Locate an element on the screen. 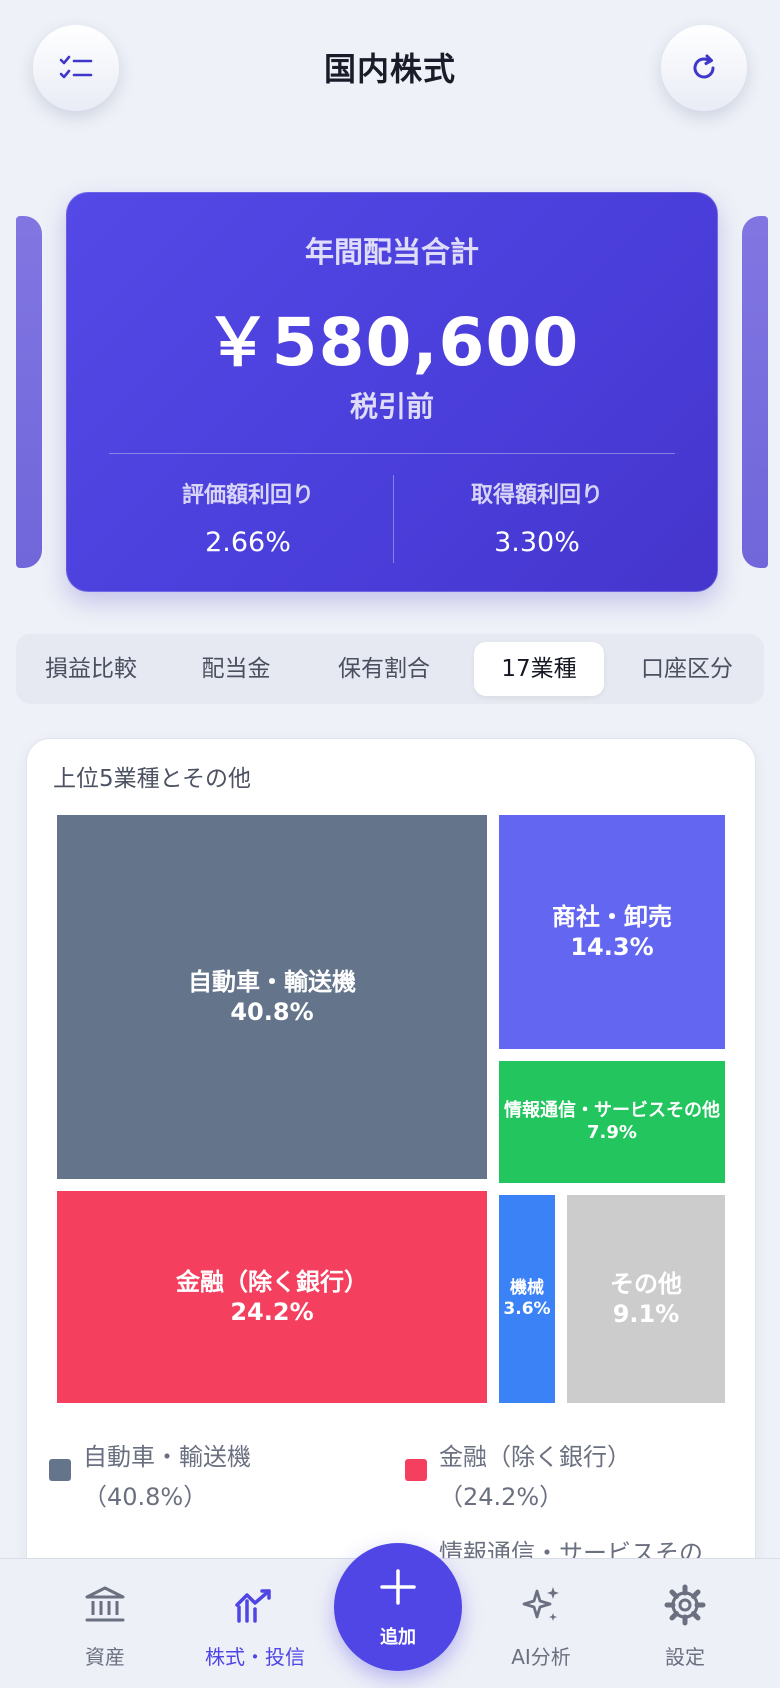  tile-label: その他 is located at coordinates (646, 1284).